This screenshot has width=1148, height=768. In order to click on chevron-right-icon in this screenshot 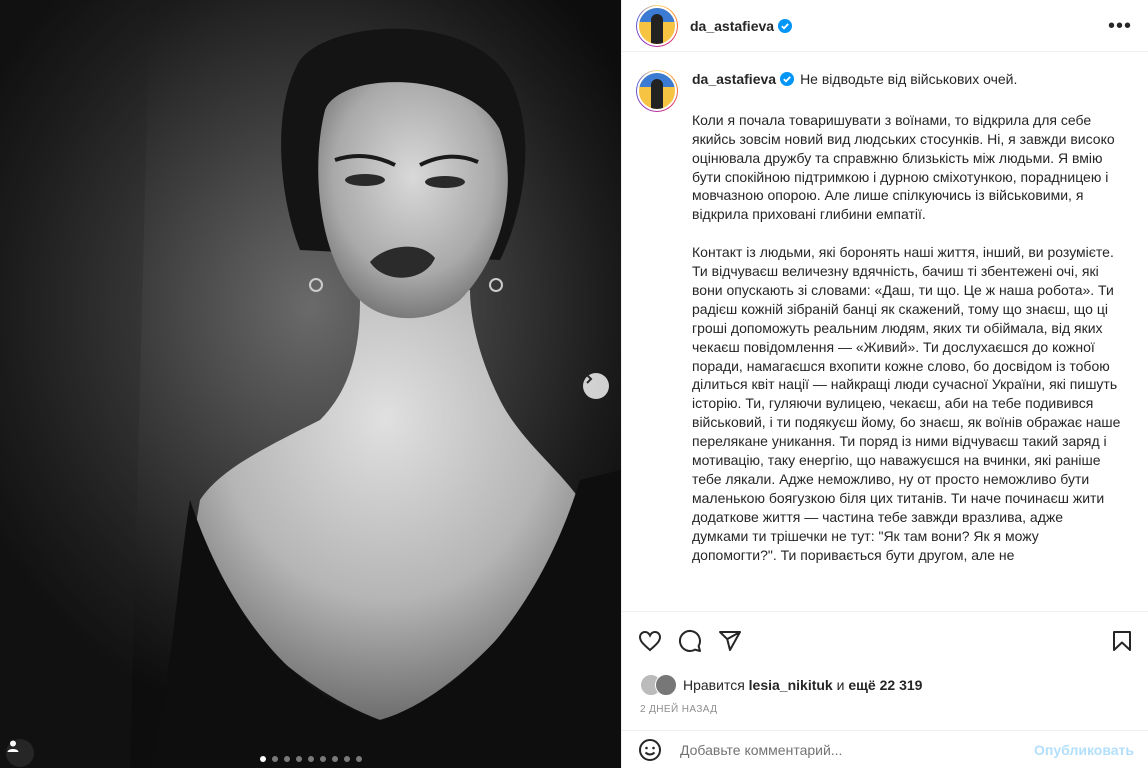, I will do `click(589, 379)`.